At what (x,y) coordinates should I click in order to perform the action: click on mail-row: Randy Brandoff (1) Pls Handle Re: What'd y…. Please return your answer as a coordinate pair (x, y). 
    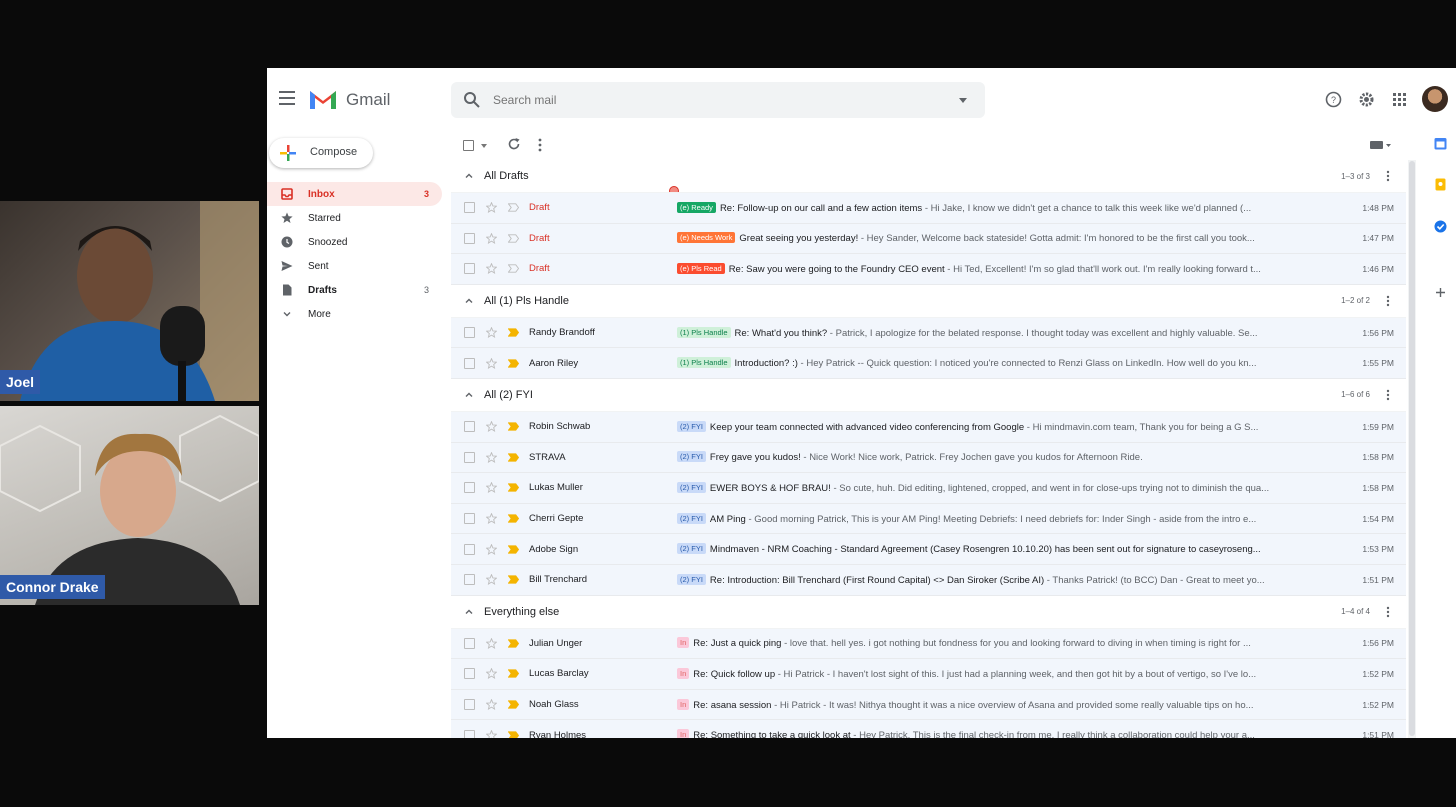
    Looking at the image, I should click on (928, 333).